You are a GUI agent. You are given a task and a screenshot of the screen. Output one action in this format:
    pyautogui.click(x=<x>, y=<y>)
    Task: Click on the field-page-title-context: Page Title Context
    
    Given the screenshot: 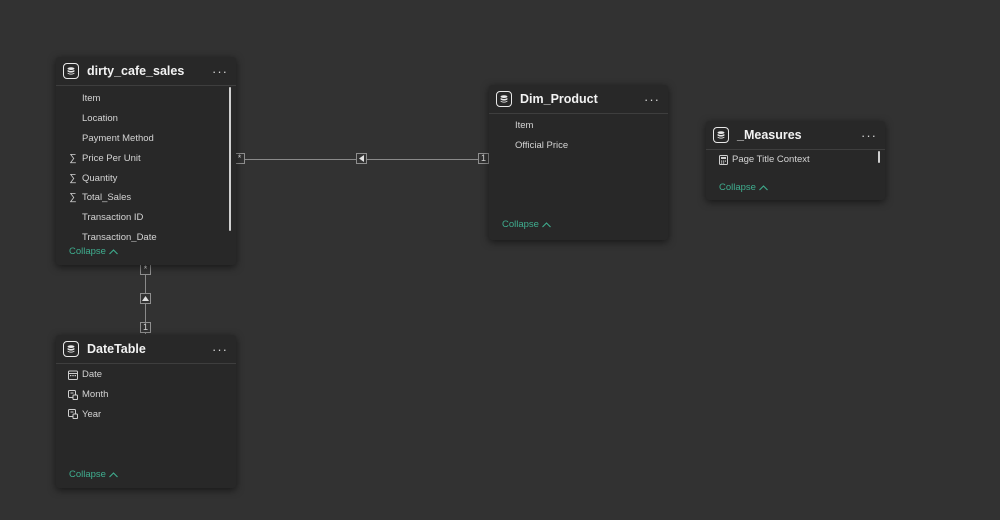 What is the action you would take?
    pyautogui.click(x=795, y=160)
    